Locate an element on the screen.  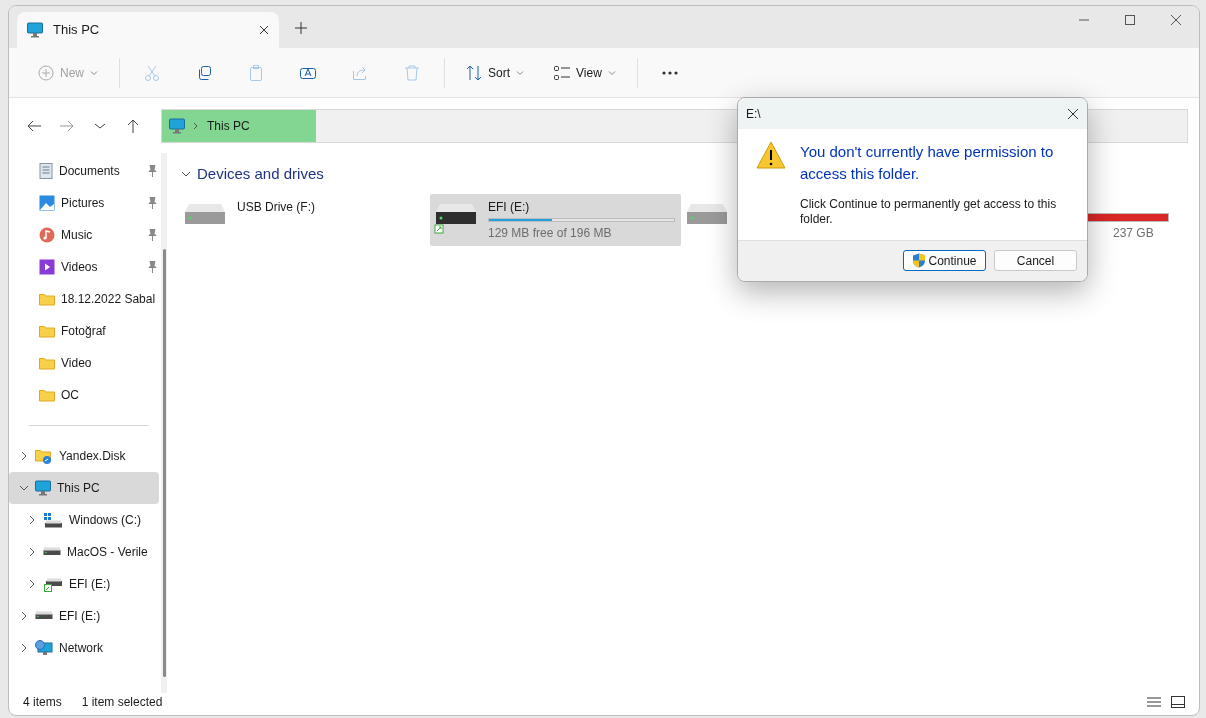
tree-item-label: Windows (C:) is located at coordinates (105, 520).